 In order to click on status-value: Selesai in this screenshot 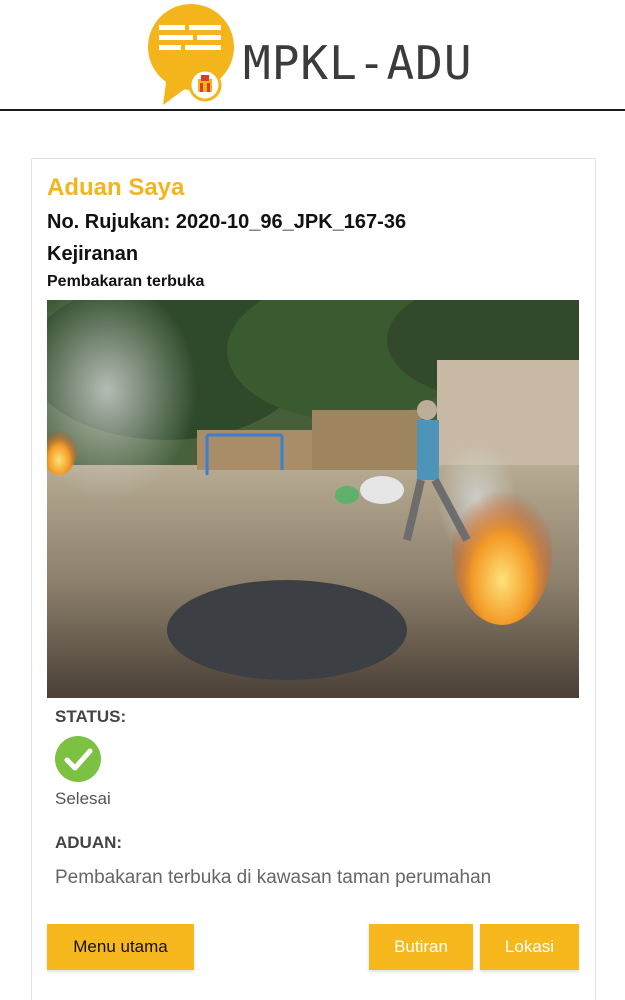, I will do `click(83, 798)`.